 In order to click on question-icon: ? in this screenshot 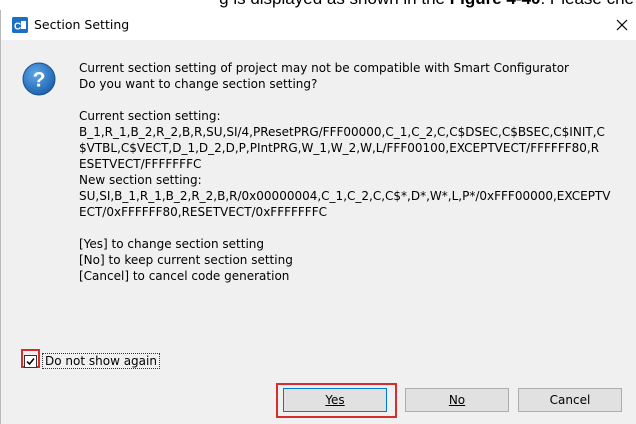, I will do `click(39, 79)`.